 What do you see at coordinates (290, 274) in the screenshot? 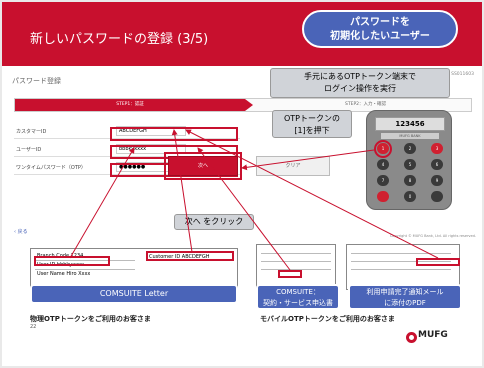
I see `application-highlight` at bounding box center [290, 274].